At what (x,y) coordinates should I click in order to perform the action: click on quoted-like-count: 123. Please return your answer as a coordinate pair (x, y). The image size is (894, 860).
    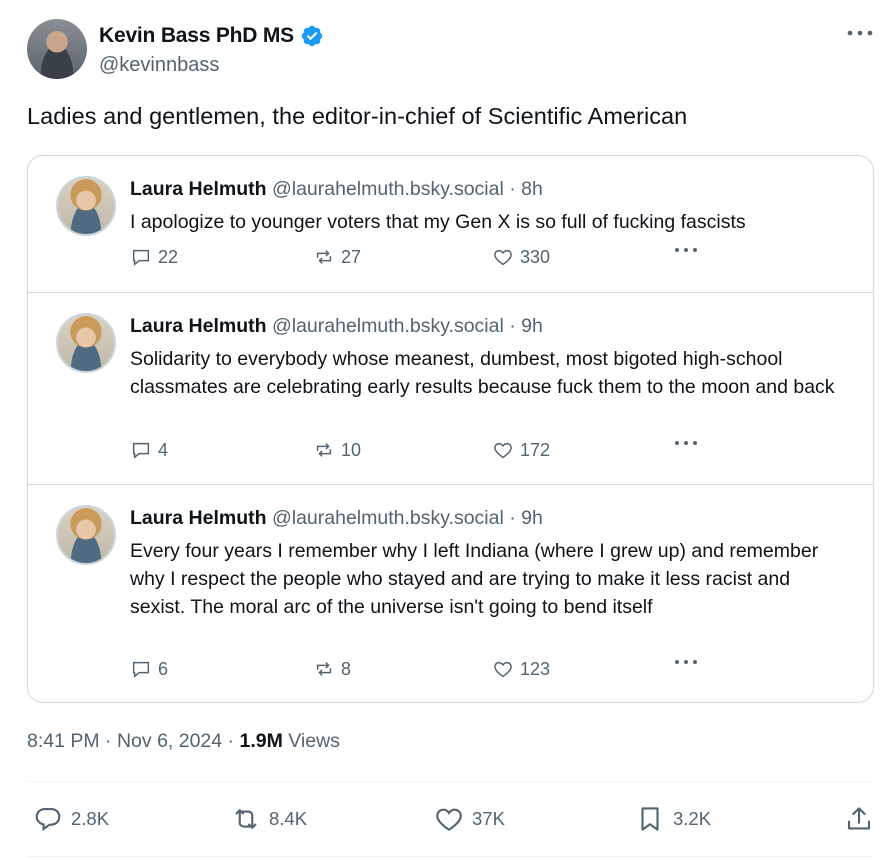
    Looking at the image, I should click on (521, 669).